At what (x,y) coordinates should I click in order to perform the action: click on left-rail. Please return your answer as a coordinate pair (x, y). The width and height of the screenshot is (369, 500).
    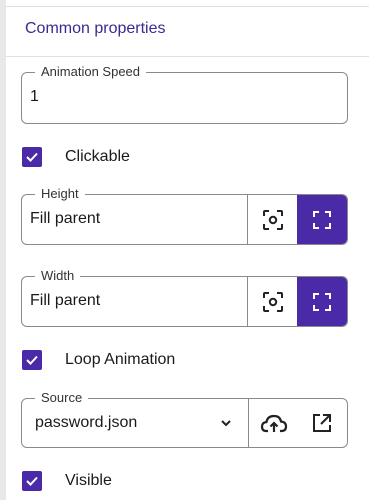
    Looking at the image, I should click on (3, 250).